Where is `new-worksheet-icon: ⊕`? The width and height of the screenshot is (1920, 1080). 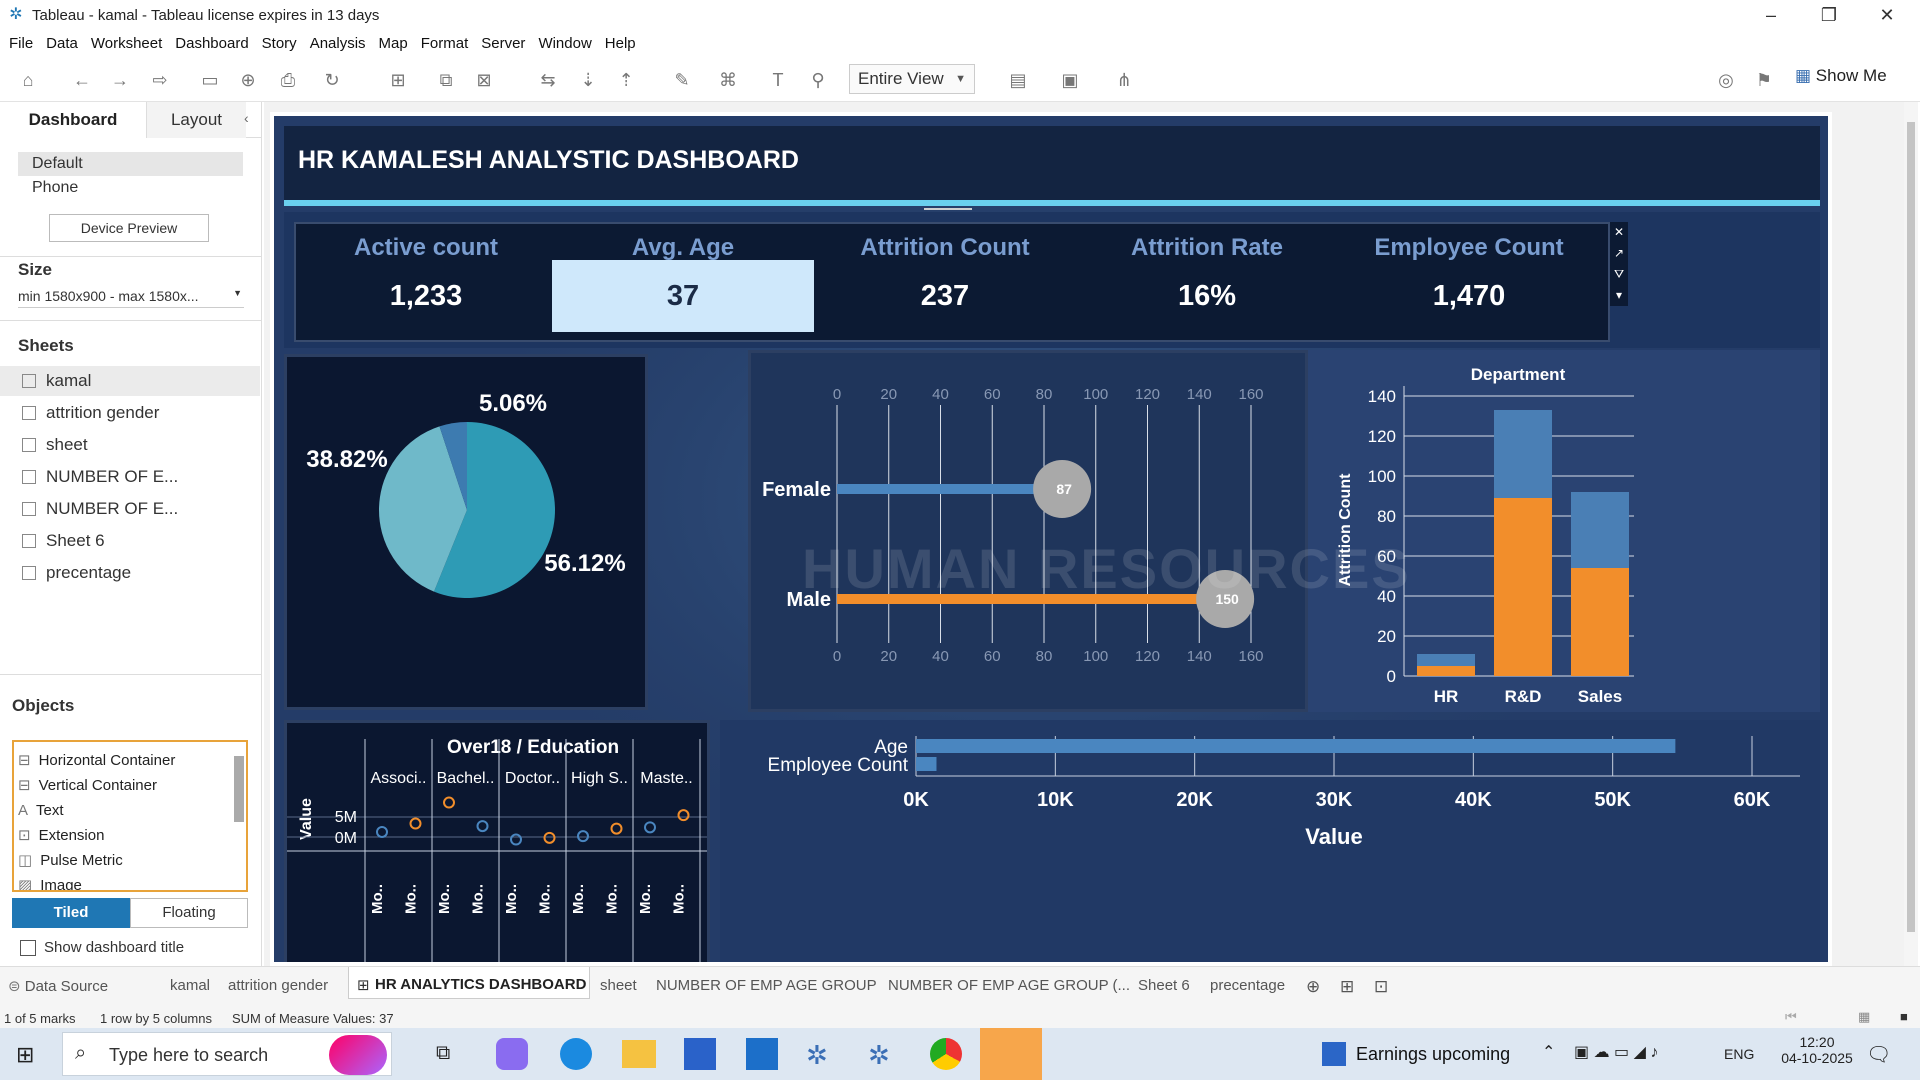 new-worksheet-icon: ⊕ is located at coordinates (1313, 987).